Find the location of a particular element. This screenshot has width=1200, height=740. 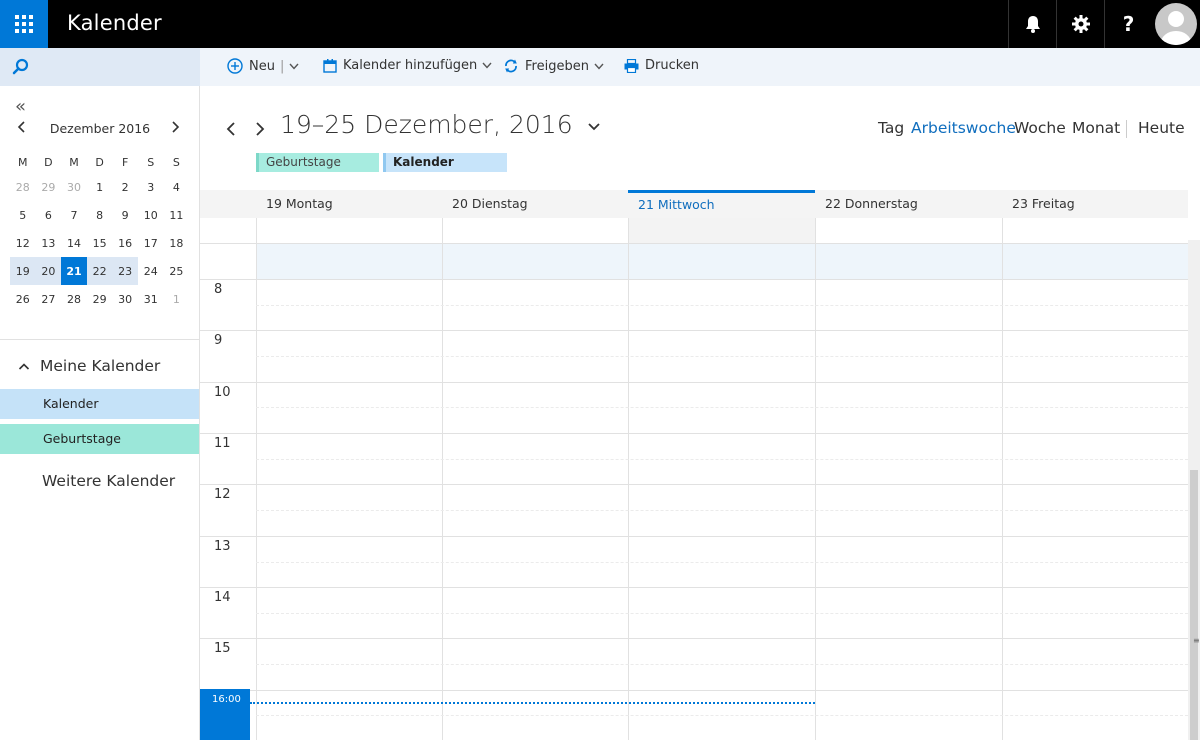

view-workweek-button: Arbeitswoche is located at coordinates (963, 128).